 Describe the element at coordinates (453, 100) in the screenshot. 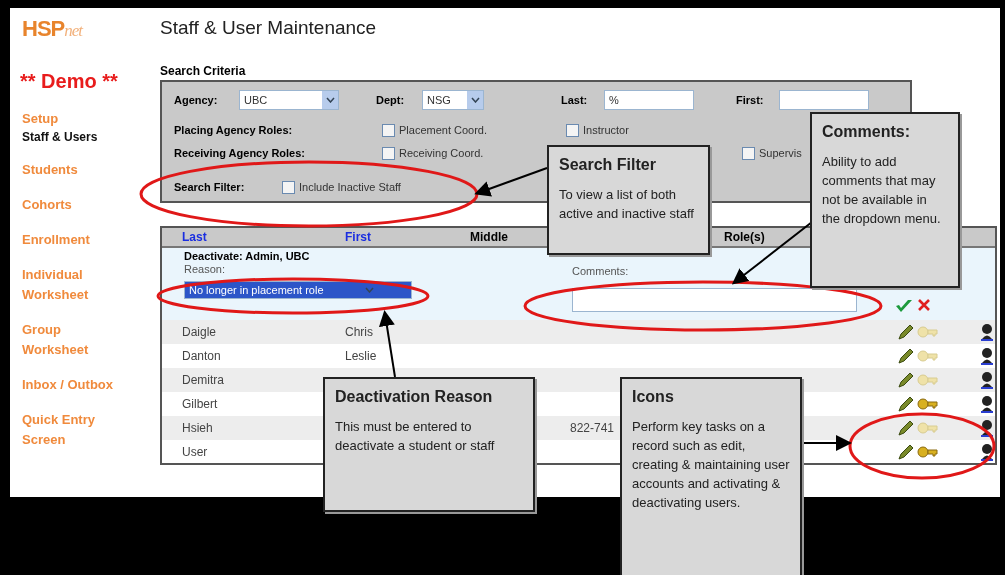

I see `dept-dropdown: NSG` at that location.